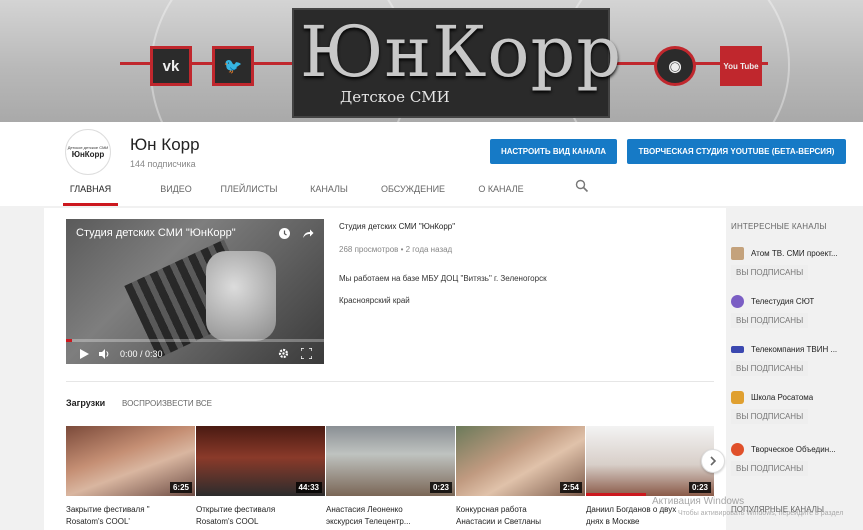 The width and height of the screenshot is (863, 530). What do you see at coordinates (395, 97) in the screenshot?
I see `banner-subtitle: Детское СМИ` at bounding box center [395, 97].